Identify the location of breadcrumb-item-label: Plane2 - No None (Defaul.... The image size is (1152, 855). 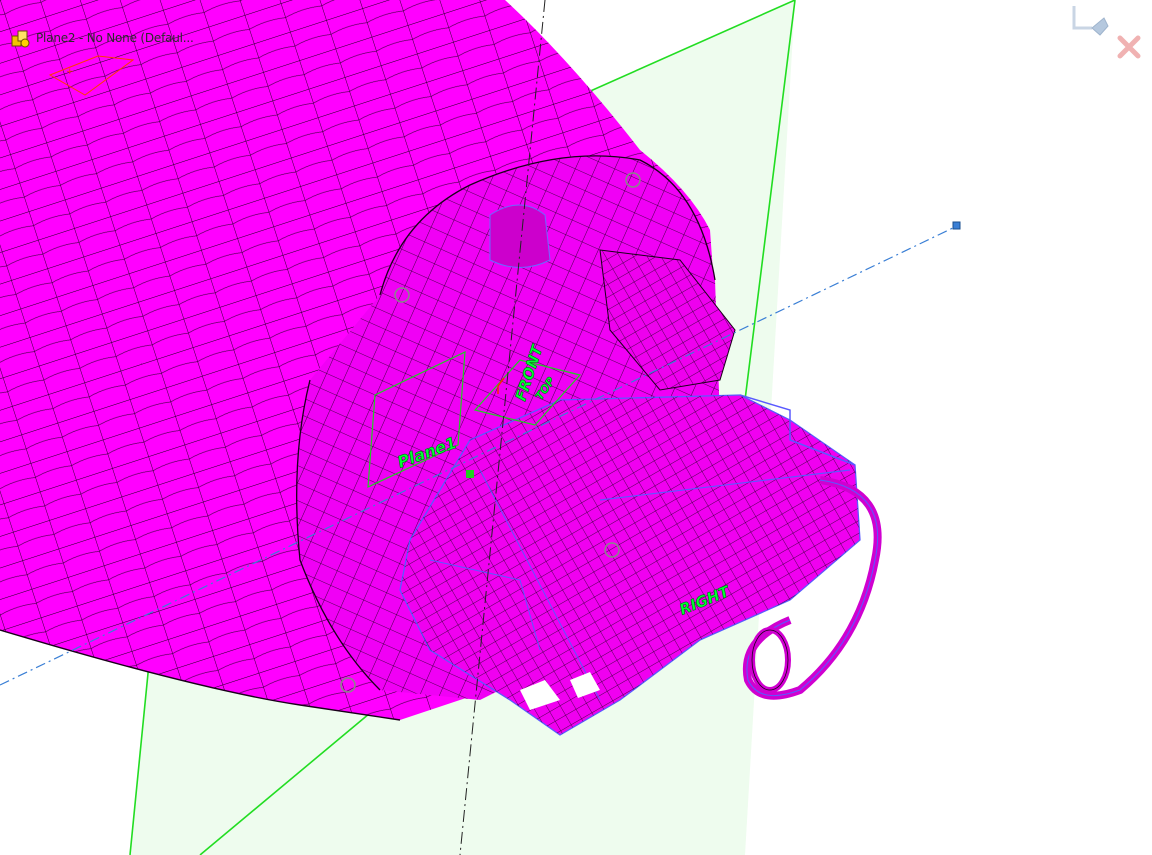
(115, 38).